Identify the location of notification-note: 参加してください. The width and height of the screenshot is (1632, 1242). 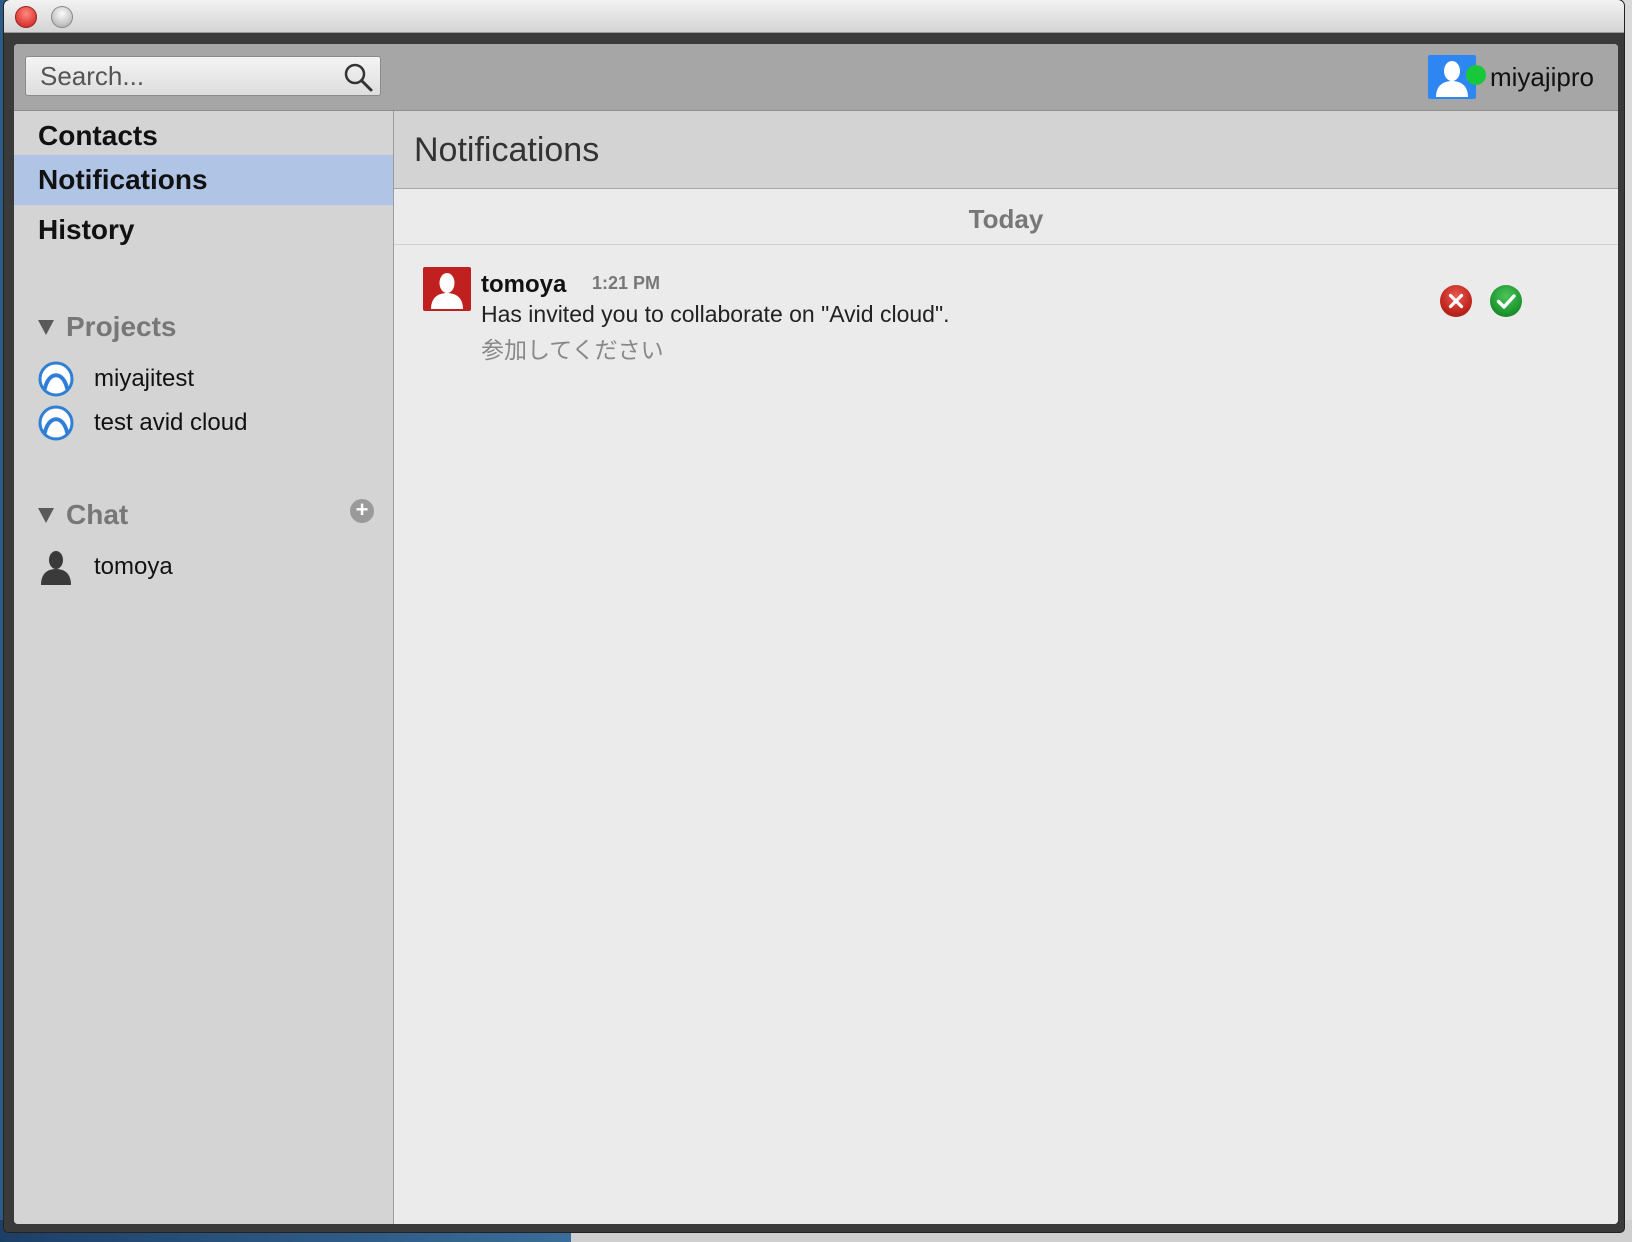
(572, 351).